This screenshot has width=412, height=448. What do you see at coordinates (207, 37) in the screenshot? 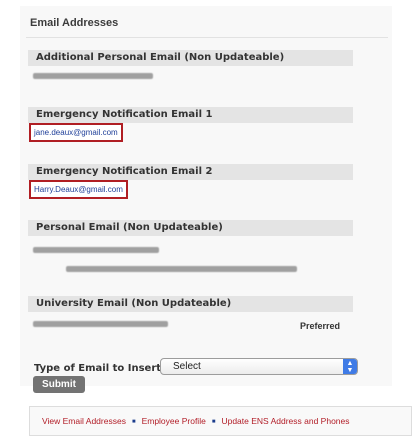
I see `title-divider` at bounding box center [207, 37].